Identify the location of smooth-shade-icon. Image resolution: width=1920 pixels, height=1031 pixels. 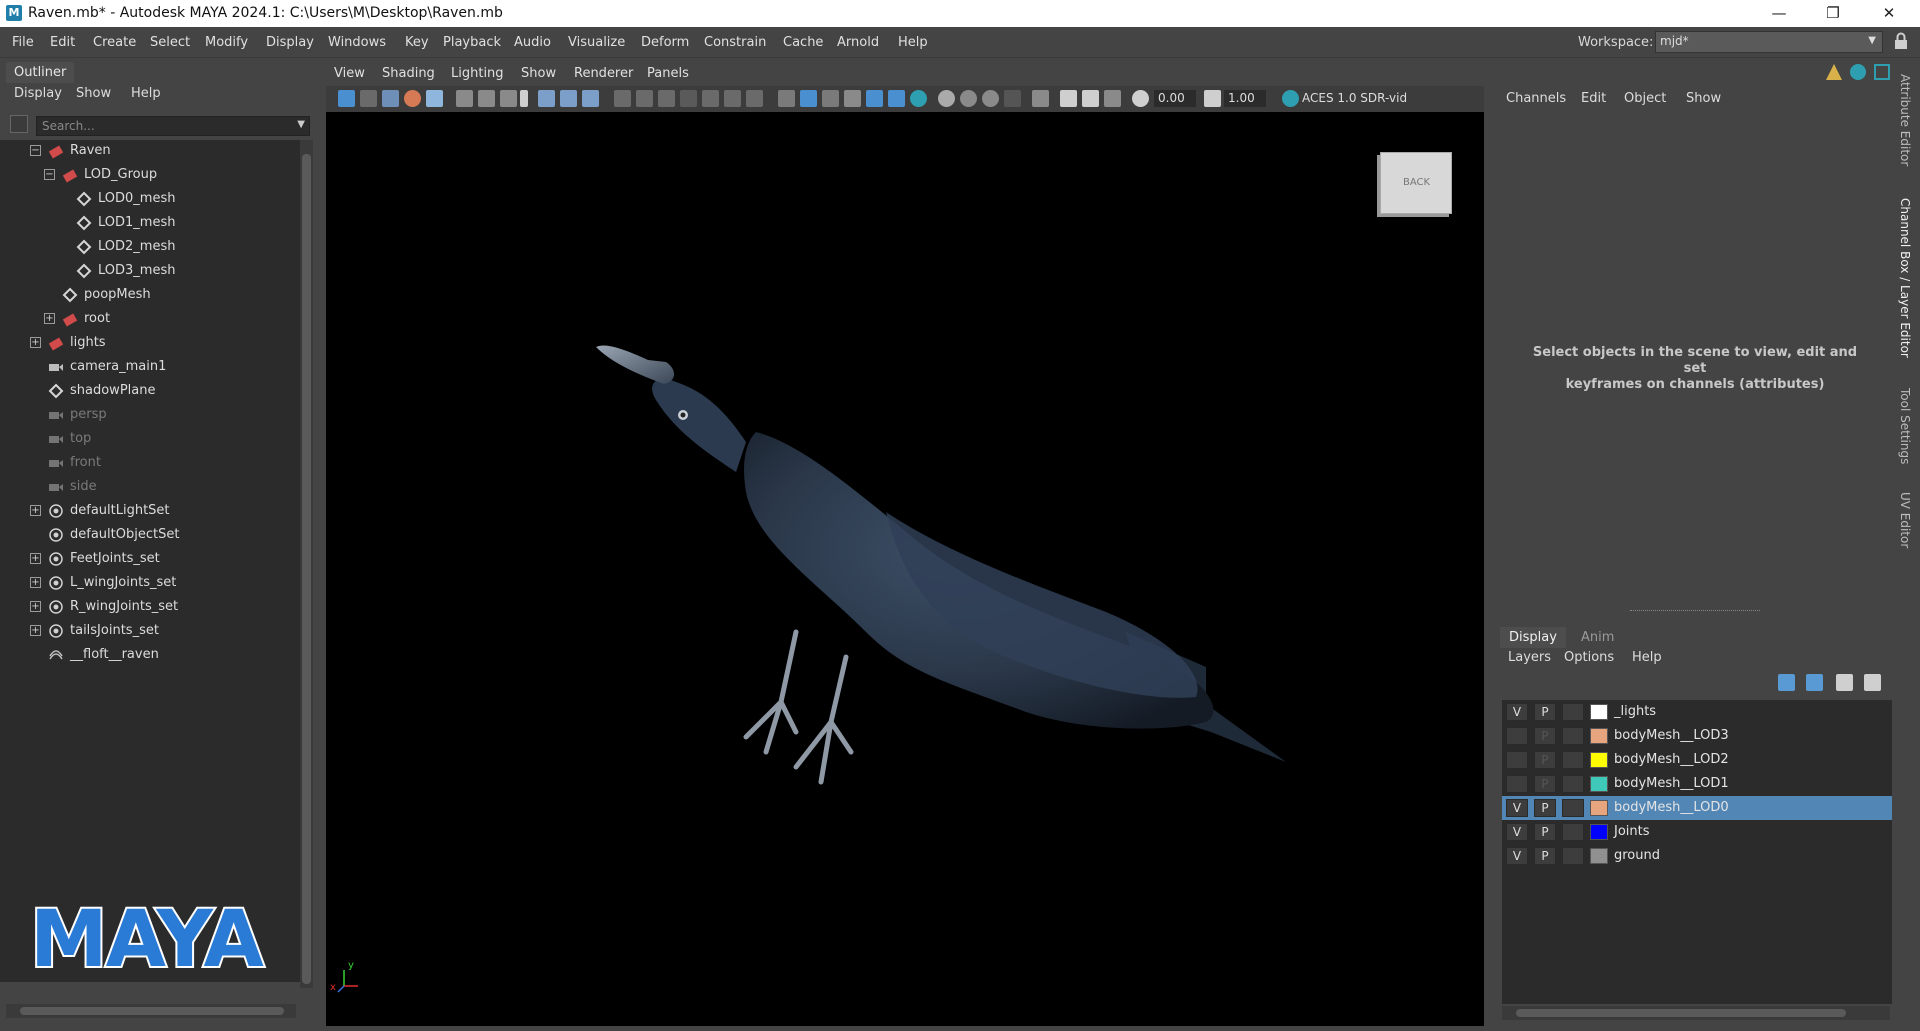
(808, 98).